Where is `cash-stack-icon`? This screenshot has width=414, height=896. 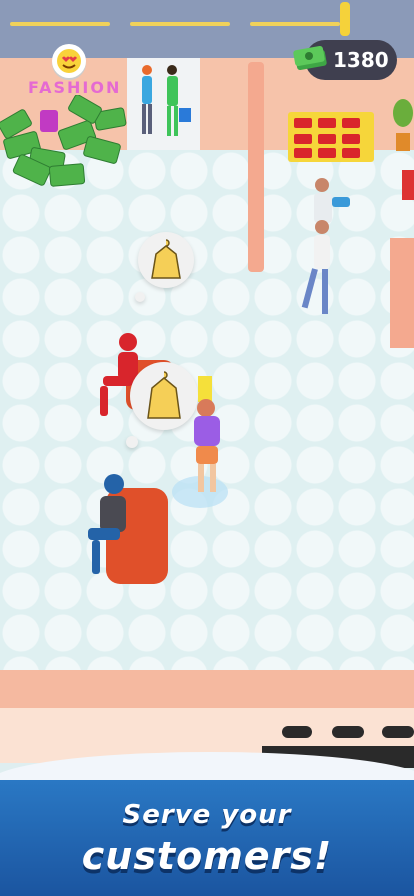 cash-stack-icon is located at coordinates (310, 58).